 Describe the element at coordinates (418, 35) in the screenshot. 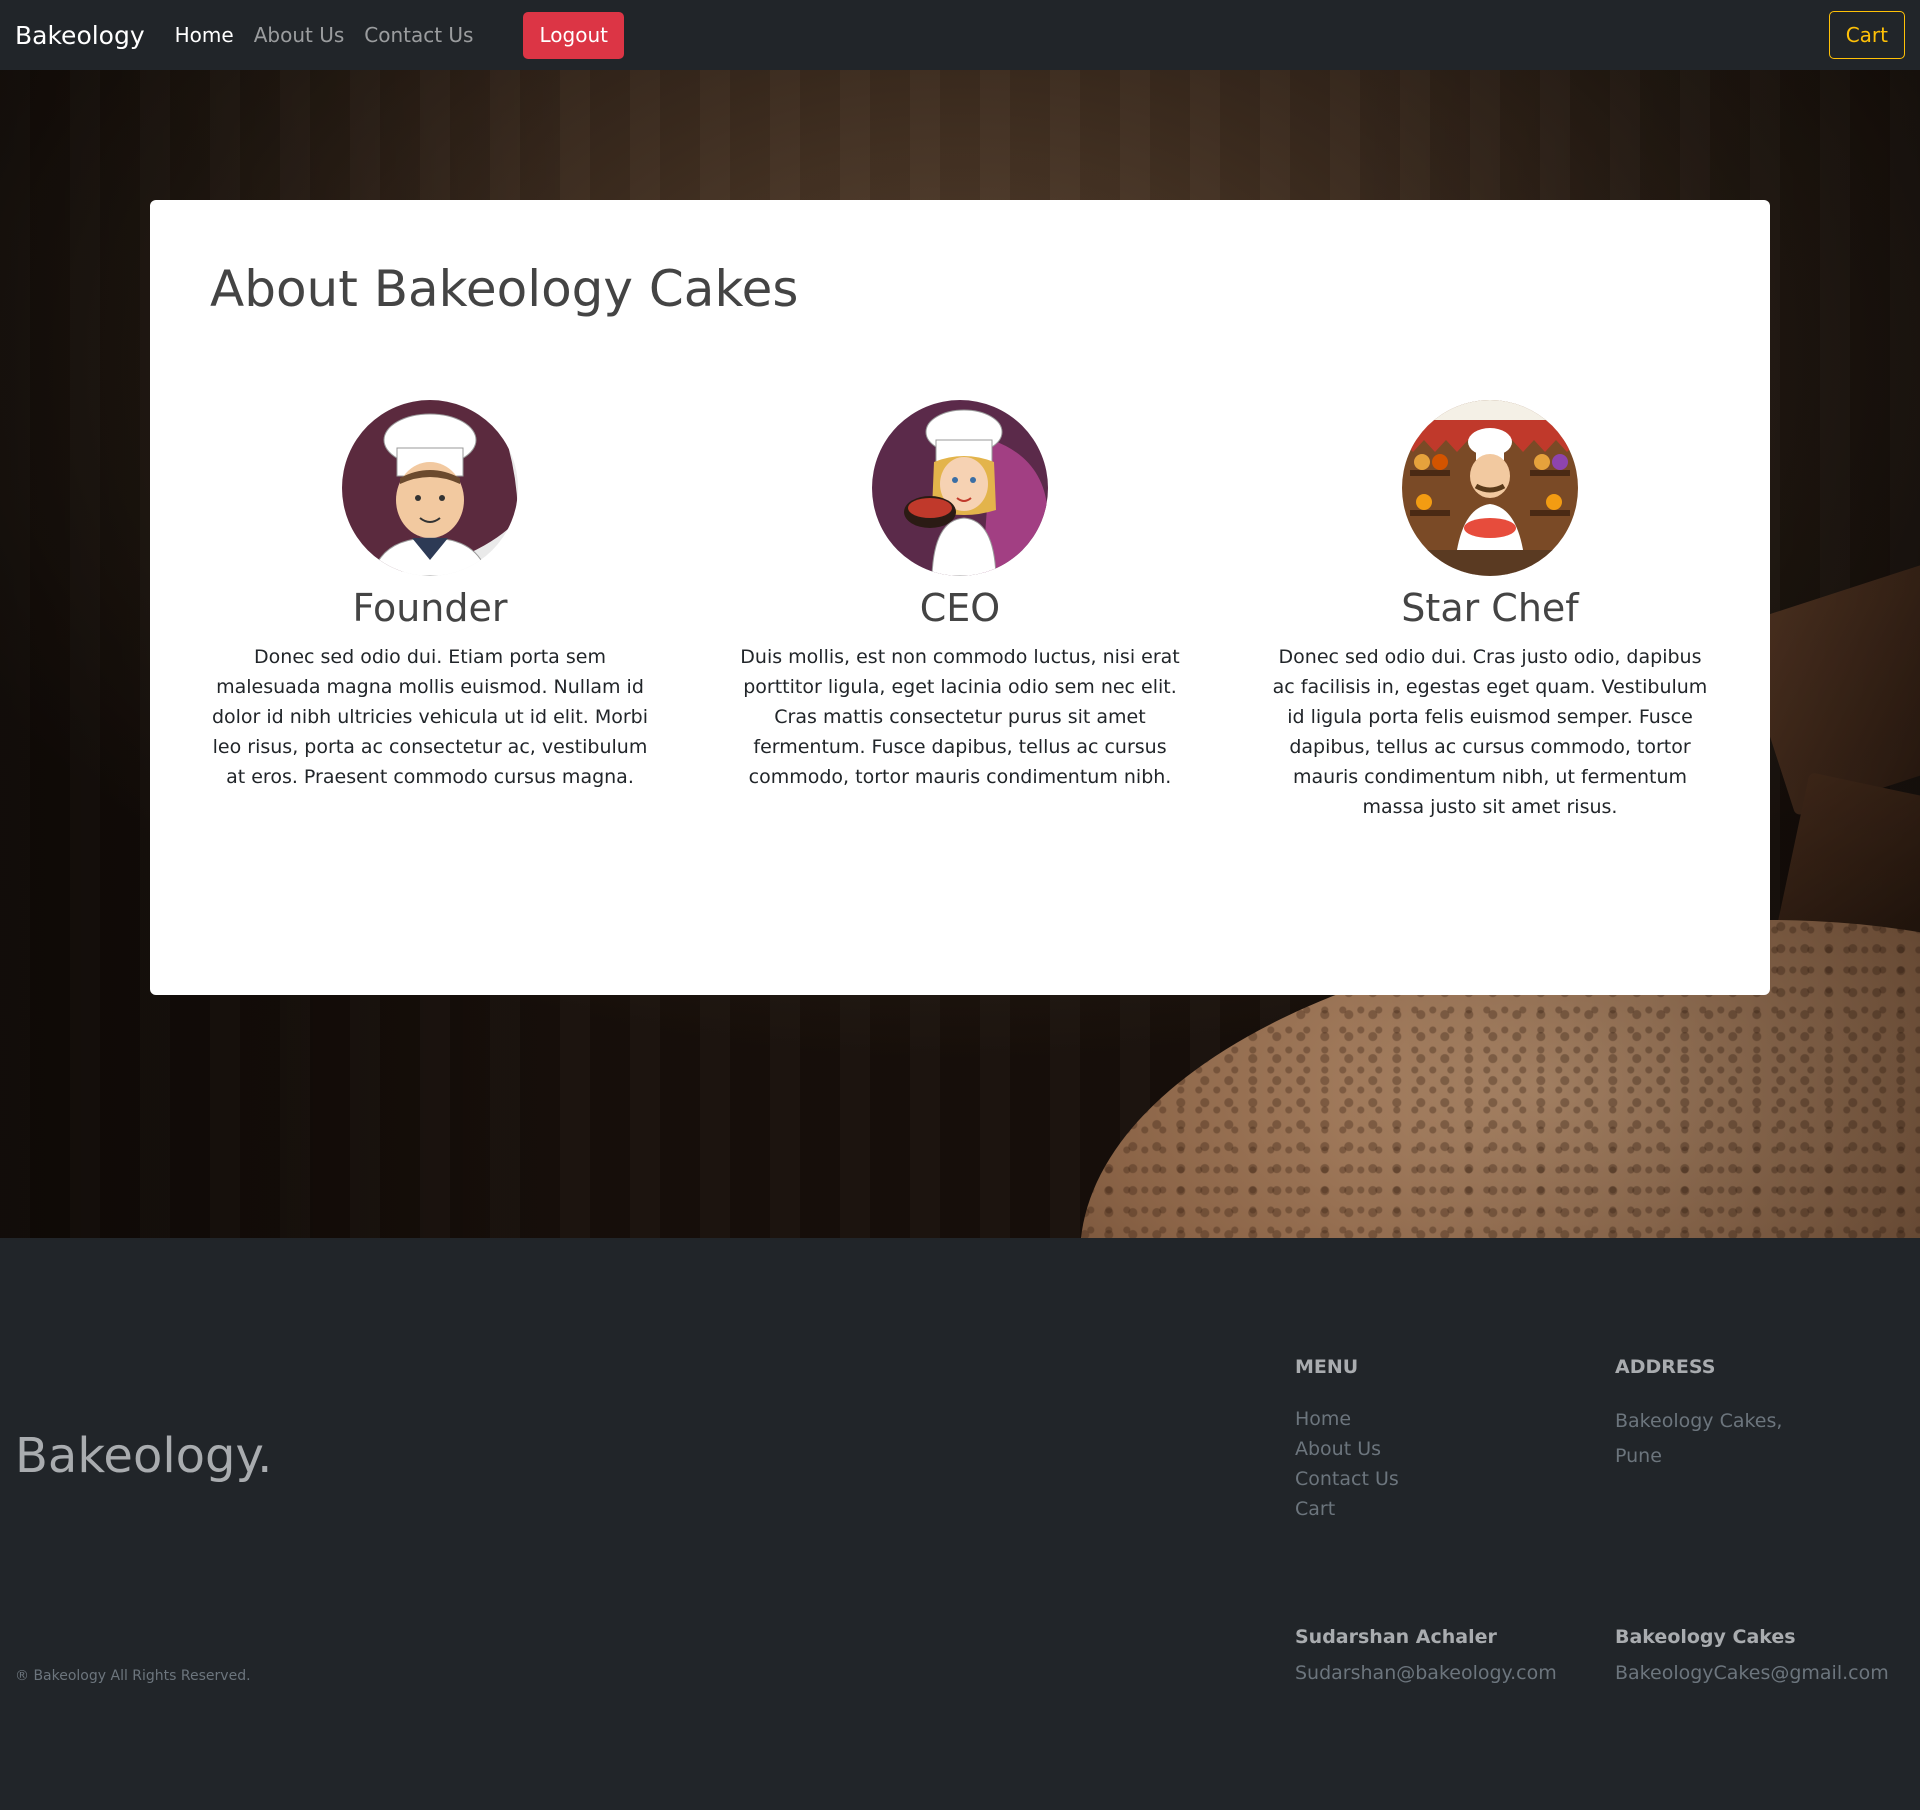

I see `nav-link-contact-us: Contact Us` at that location.